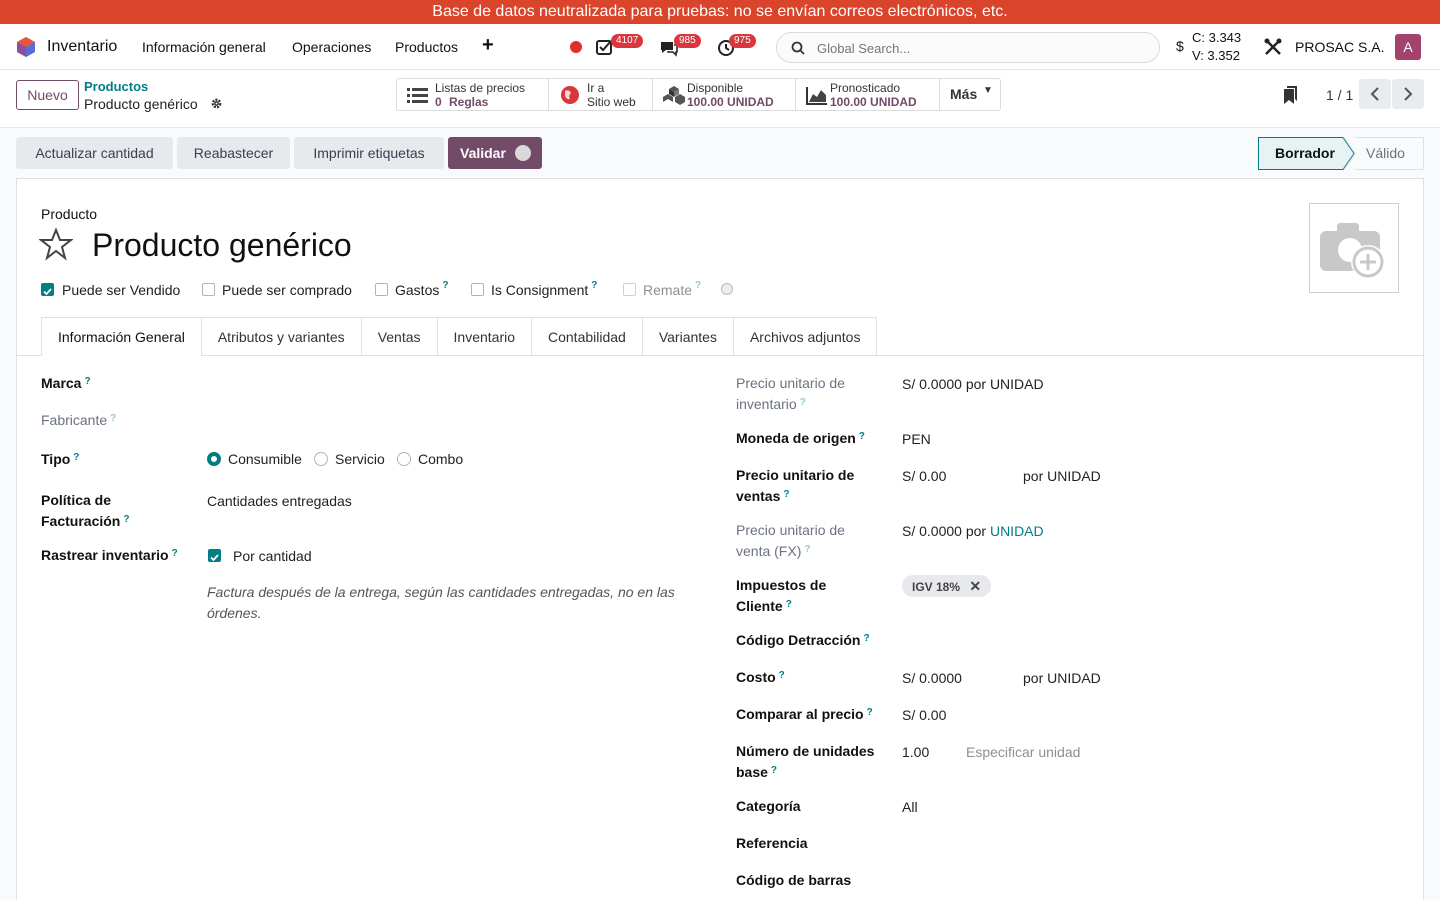  Describe the element at coordinates (1023, 752) in the screenshot. I see `base-unit-select: Especificar unidad` at that location.